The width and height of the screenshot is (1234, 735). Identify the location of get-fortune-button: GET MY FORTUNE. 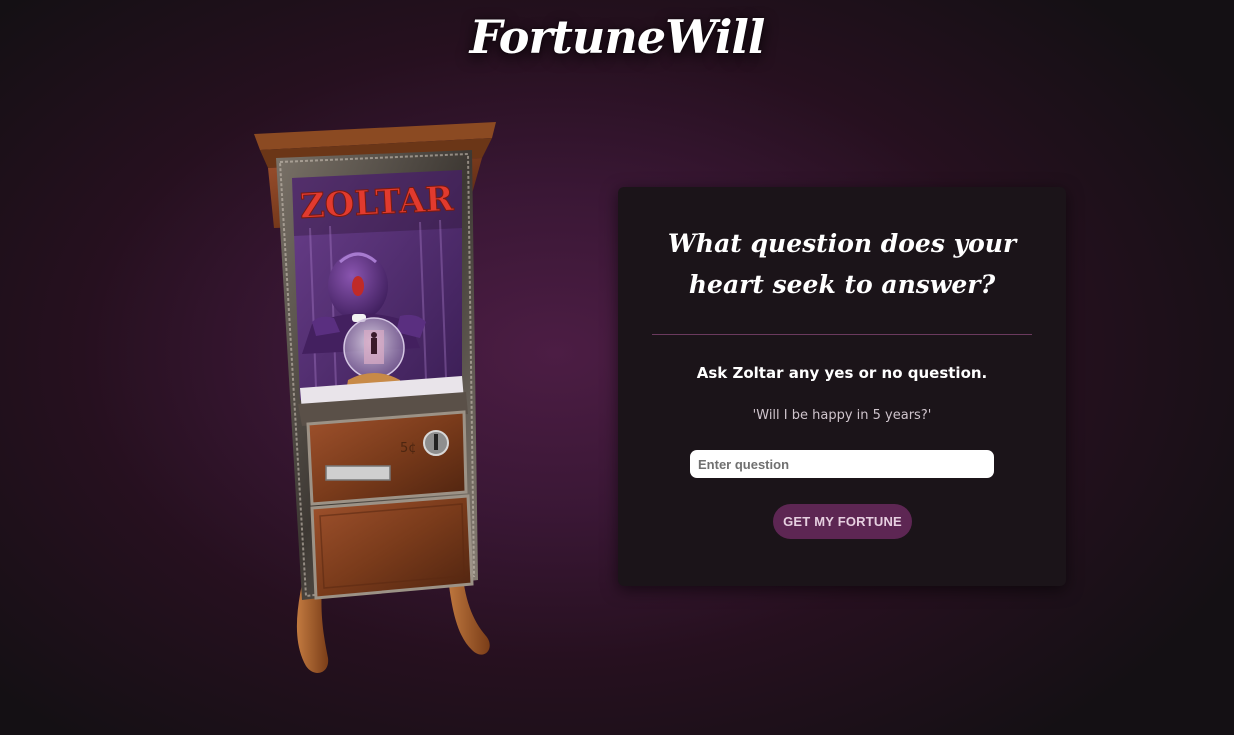
(842, 521).